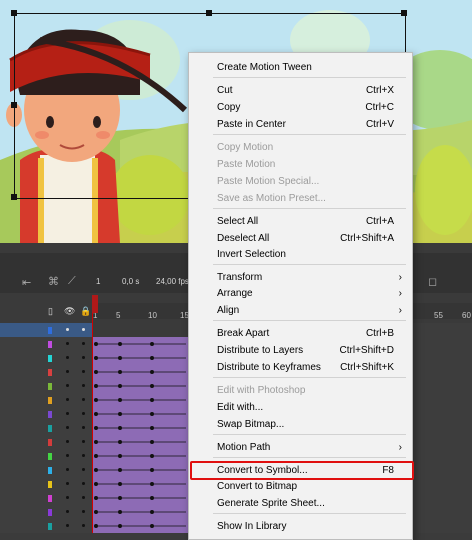 This screenshot has width=472, height=540. Describe the element at coordinates (50, 311) in the screenshot. I see `outline-icon: ▯` at that location.